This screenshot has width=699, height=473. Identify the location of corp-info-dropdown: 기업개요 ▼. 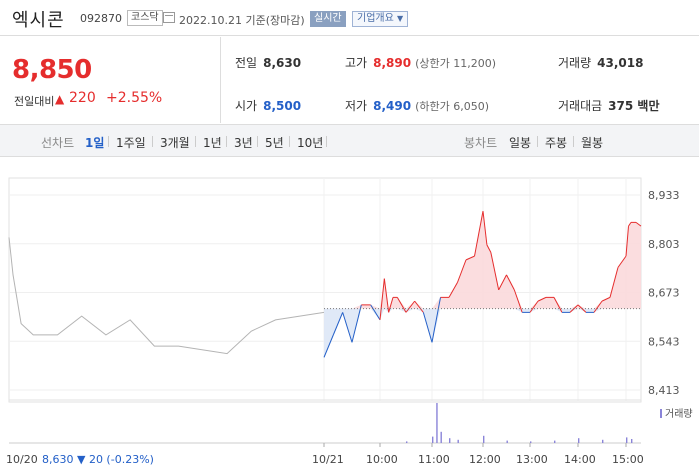
(380, 19).